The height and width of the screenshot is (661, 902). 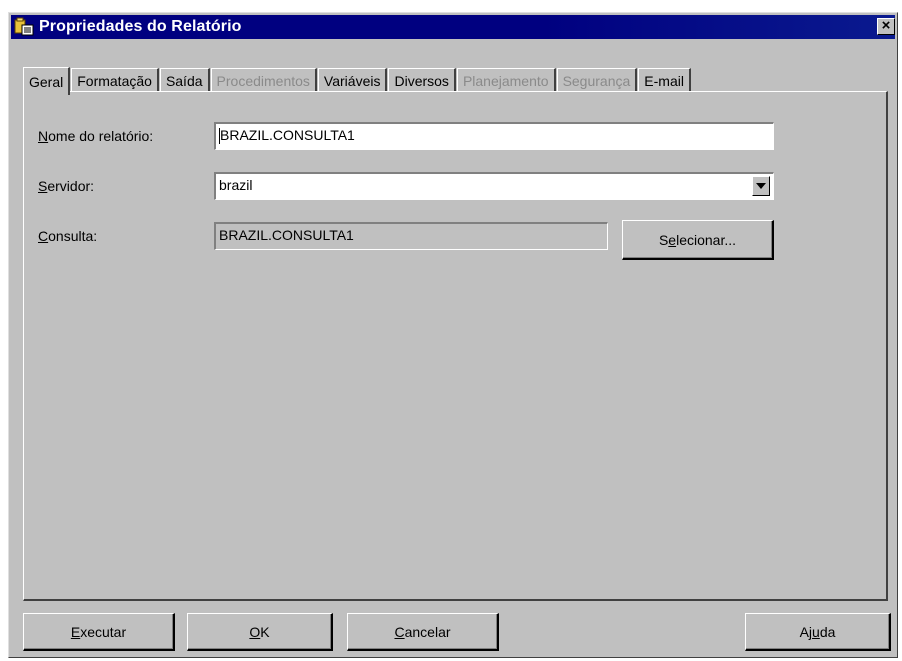 I want to click on close-button: ×, so click(x=886, y=26).